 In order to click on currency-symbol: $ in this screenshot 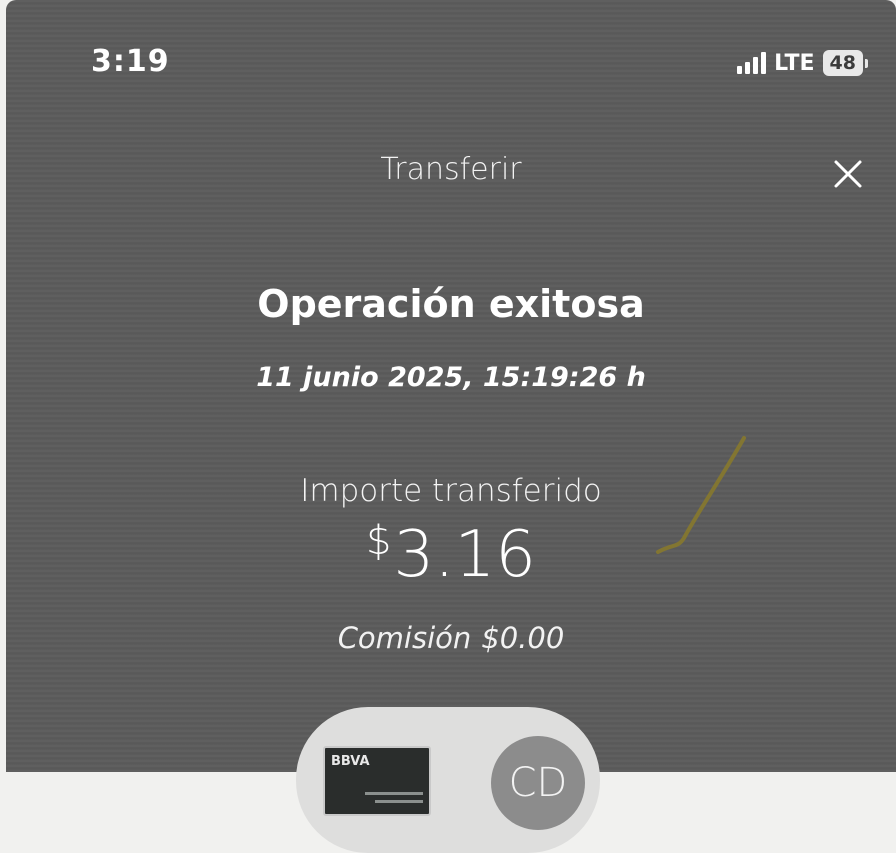, I will do `click(379, 541)`.